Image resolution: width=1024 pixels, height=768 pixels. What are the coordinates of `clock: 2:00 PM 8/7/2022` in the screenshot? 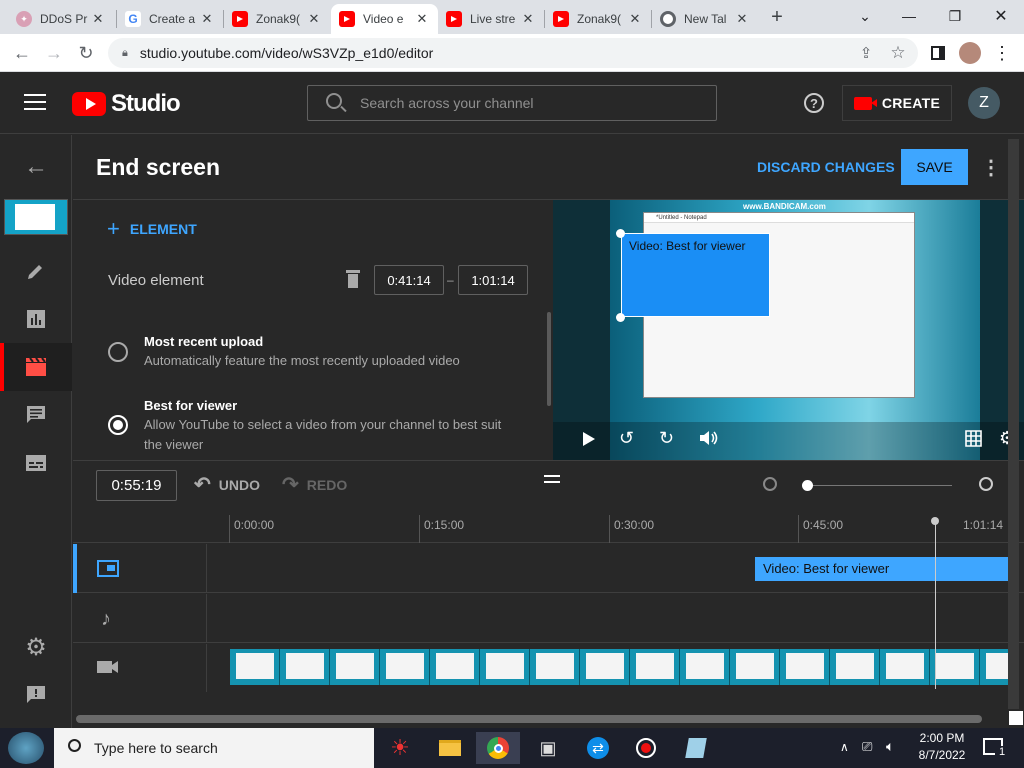 It's located at (942, 746).